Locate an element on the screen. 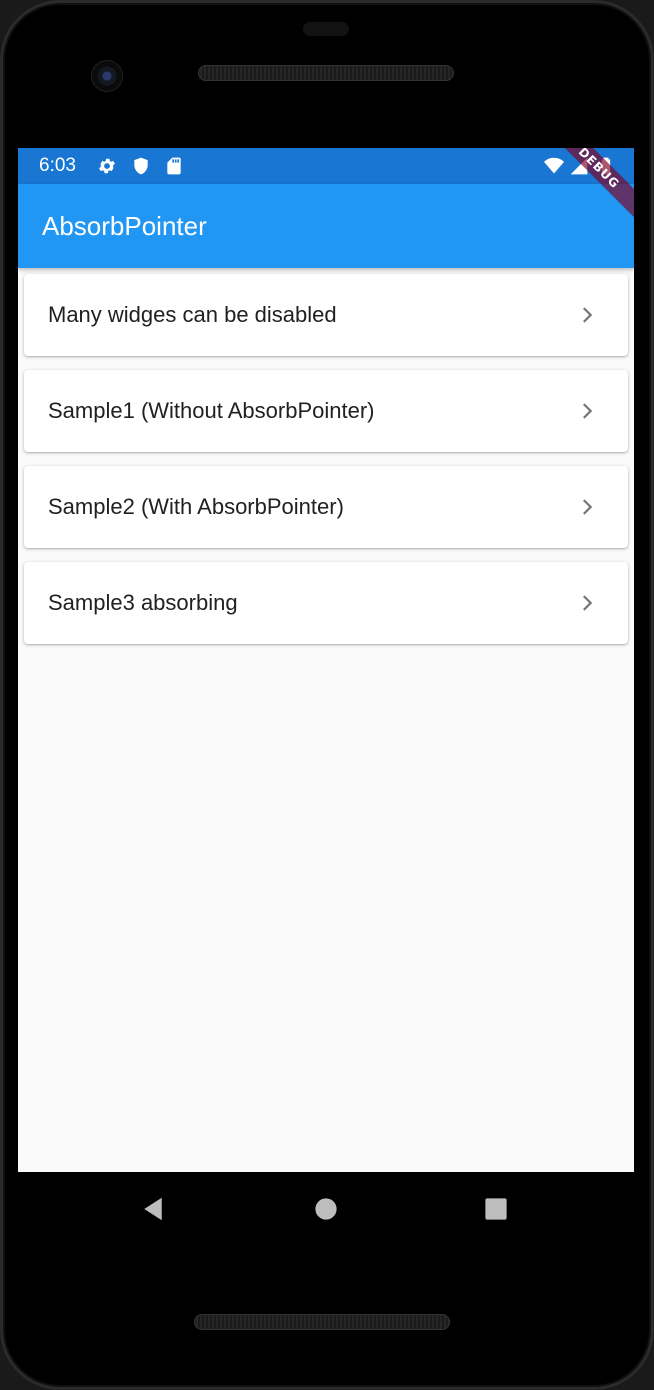 The image size is (654, 1390). list-item-many-widgets: Many widges can be disabled is located at coordinates (326, 315).